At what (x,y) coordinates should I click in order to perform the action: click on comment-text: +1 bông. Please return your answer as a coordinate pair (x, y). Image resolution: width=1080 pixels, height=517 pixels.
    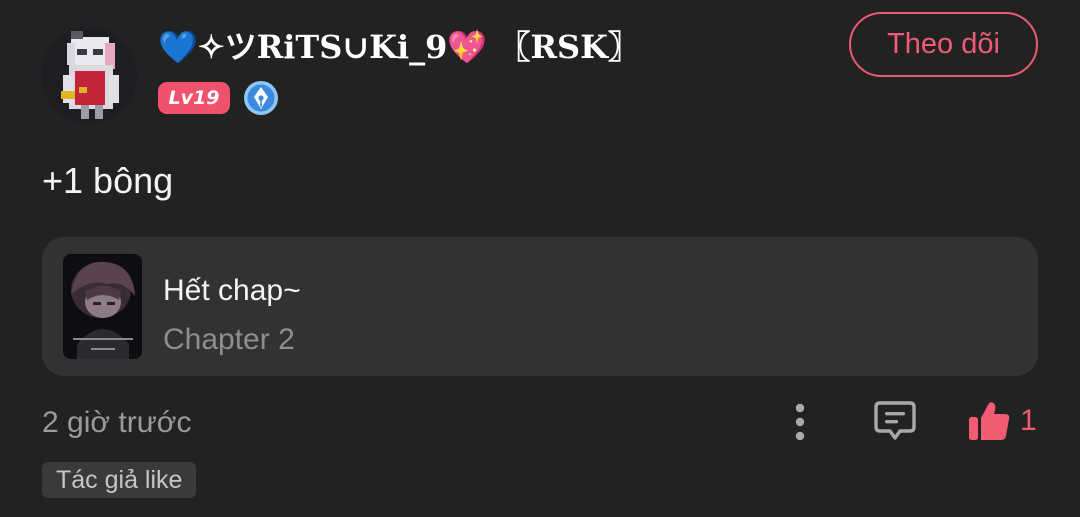
    Looking at the image, I should click on (108, 180).